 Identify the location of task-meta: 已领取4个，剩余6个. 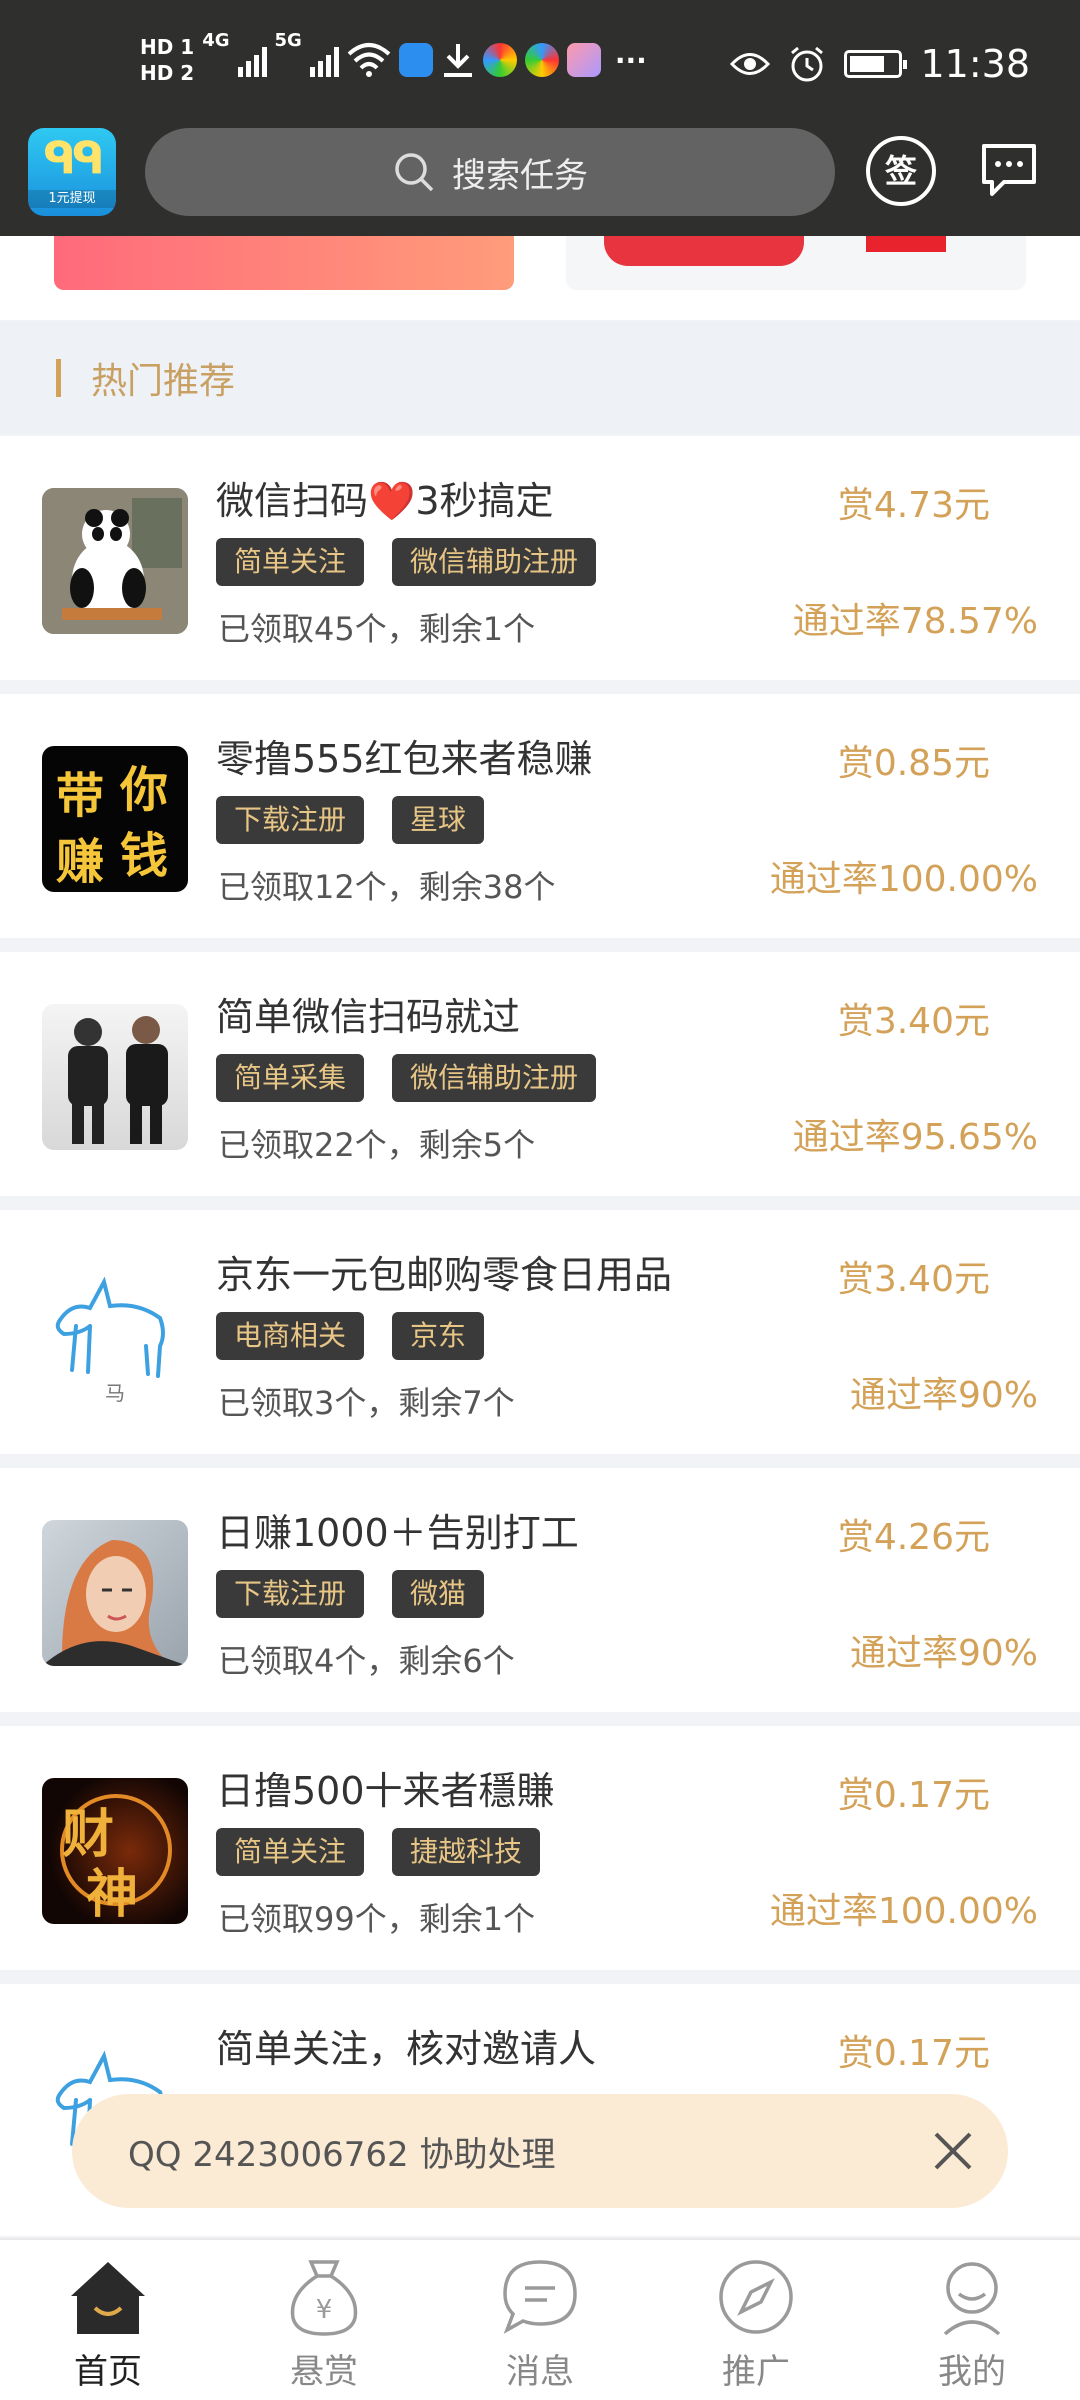
(366, 1661).